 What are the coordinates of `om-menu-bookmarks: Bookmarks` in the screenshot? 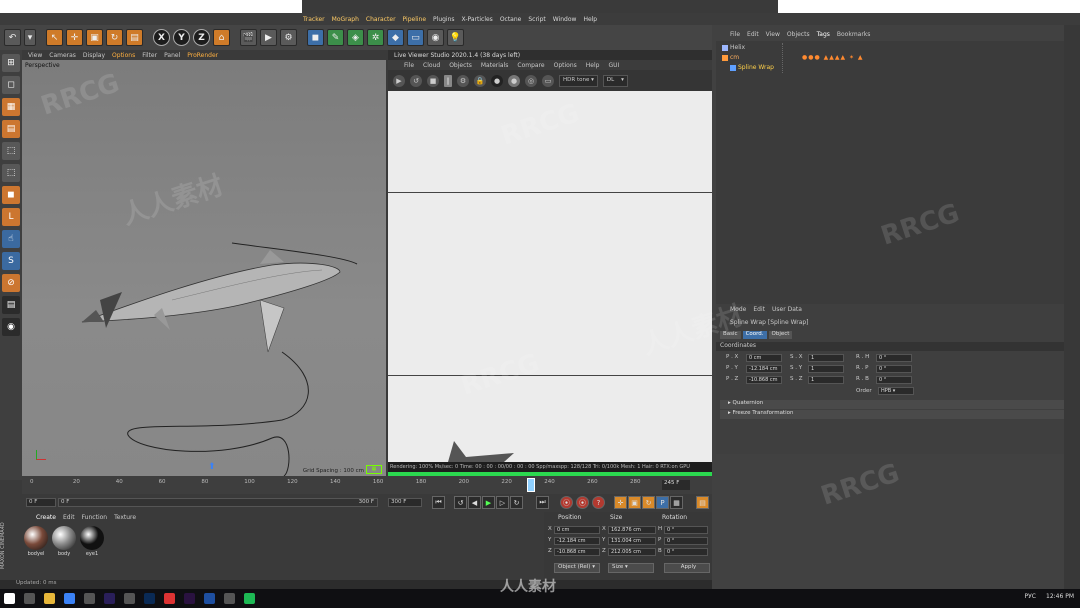 It's located at (854, 34).